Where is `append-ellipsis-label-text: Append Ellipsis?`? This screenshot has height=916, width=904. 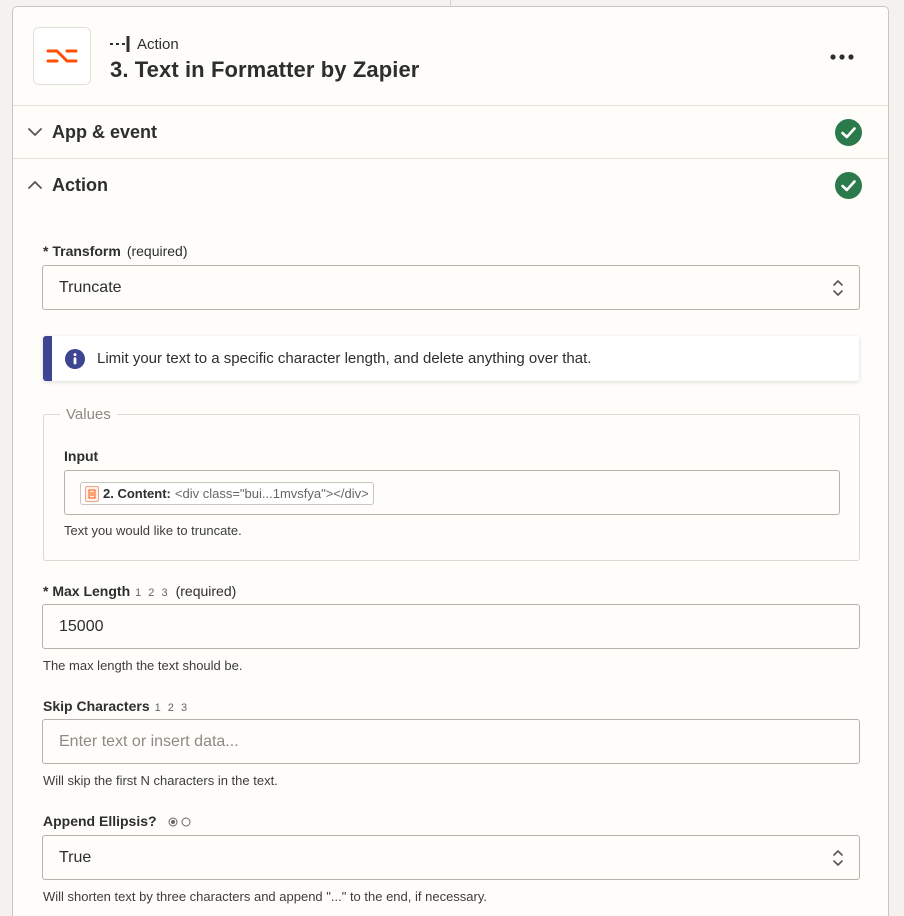 append-ellipsis-label-text: Append Ellipsis? is located at coordinates (100, 821).